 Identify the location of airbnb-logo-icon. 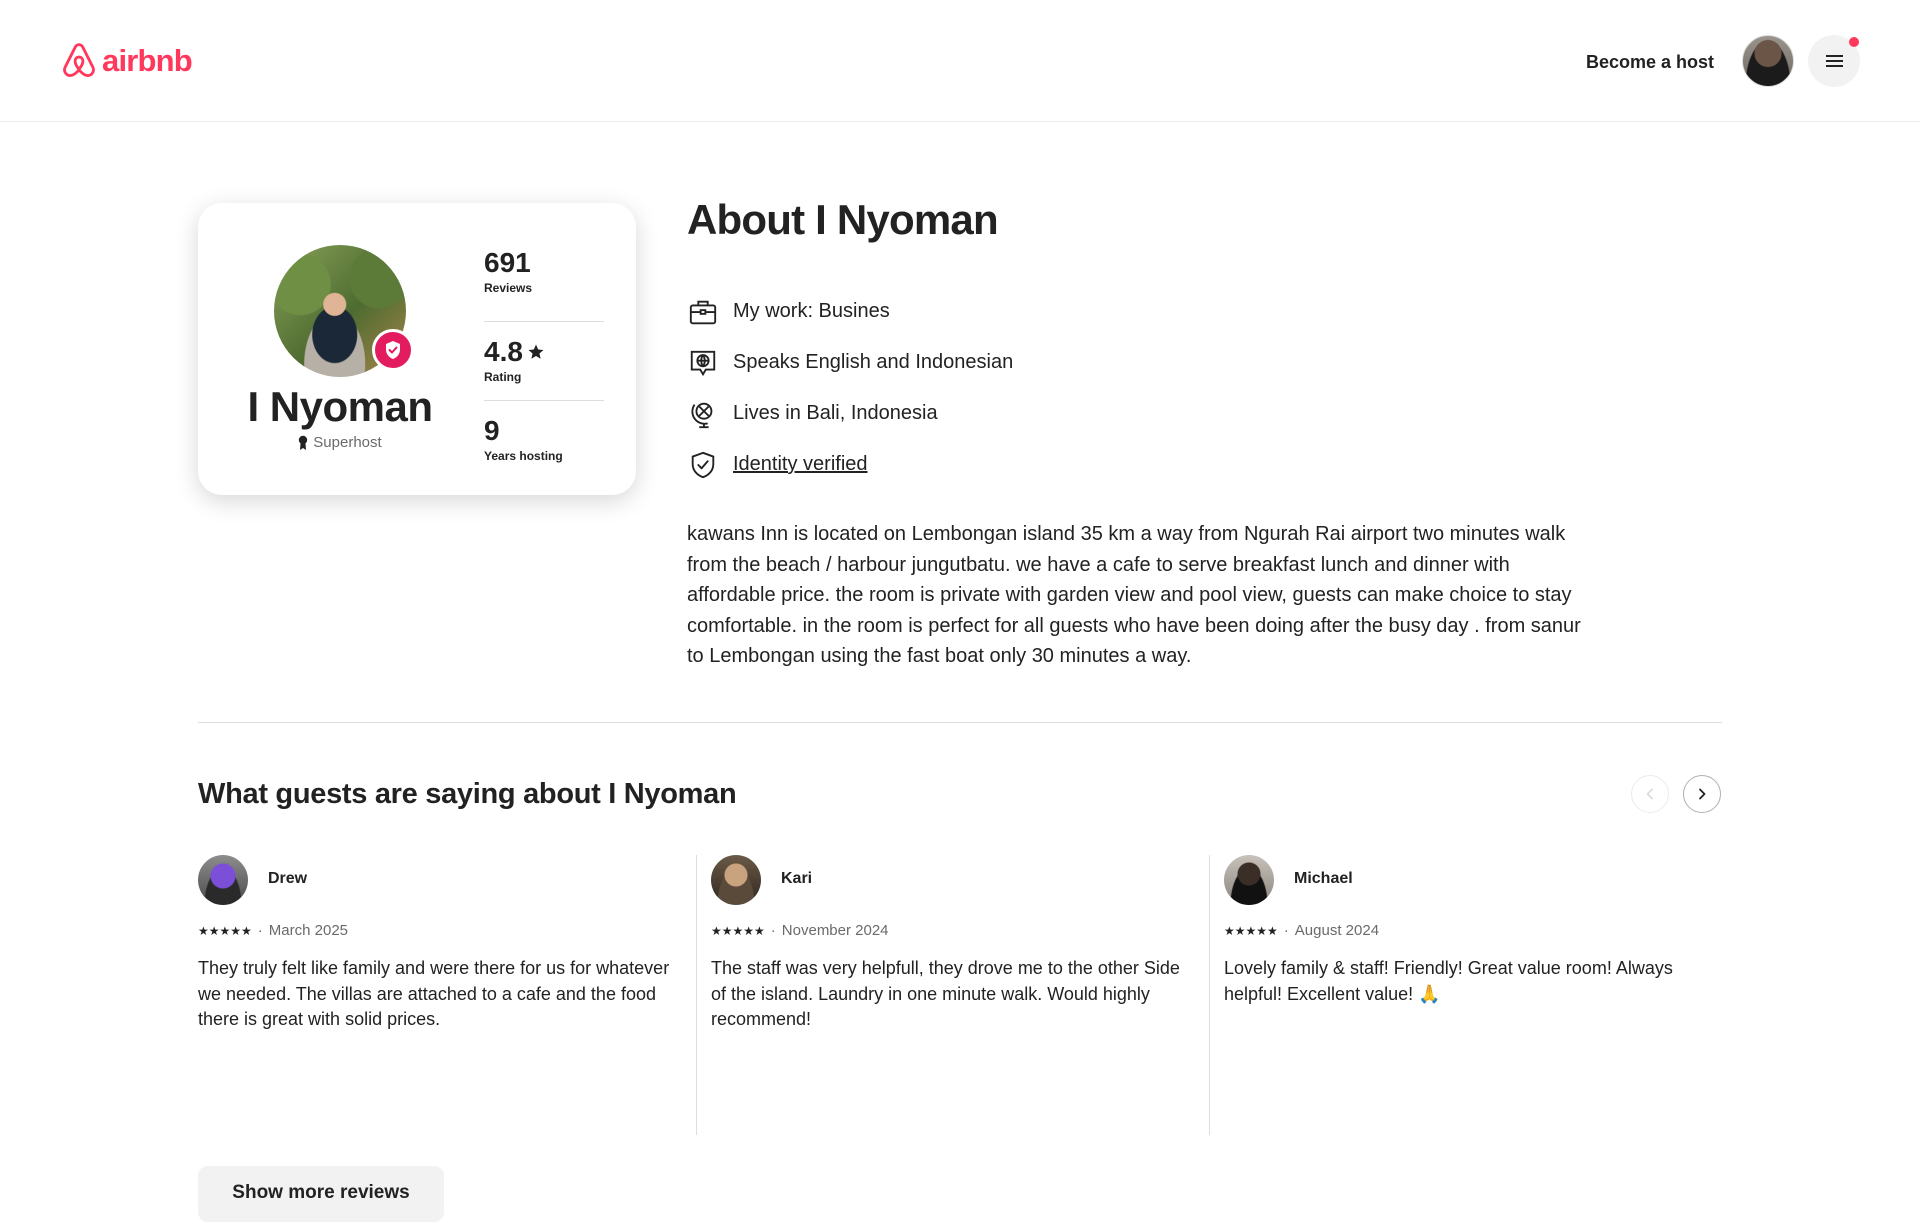
(79, 60).